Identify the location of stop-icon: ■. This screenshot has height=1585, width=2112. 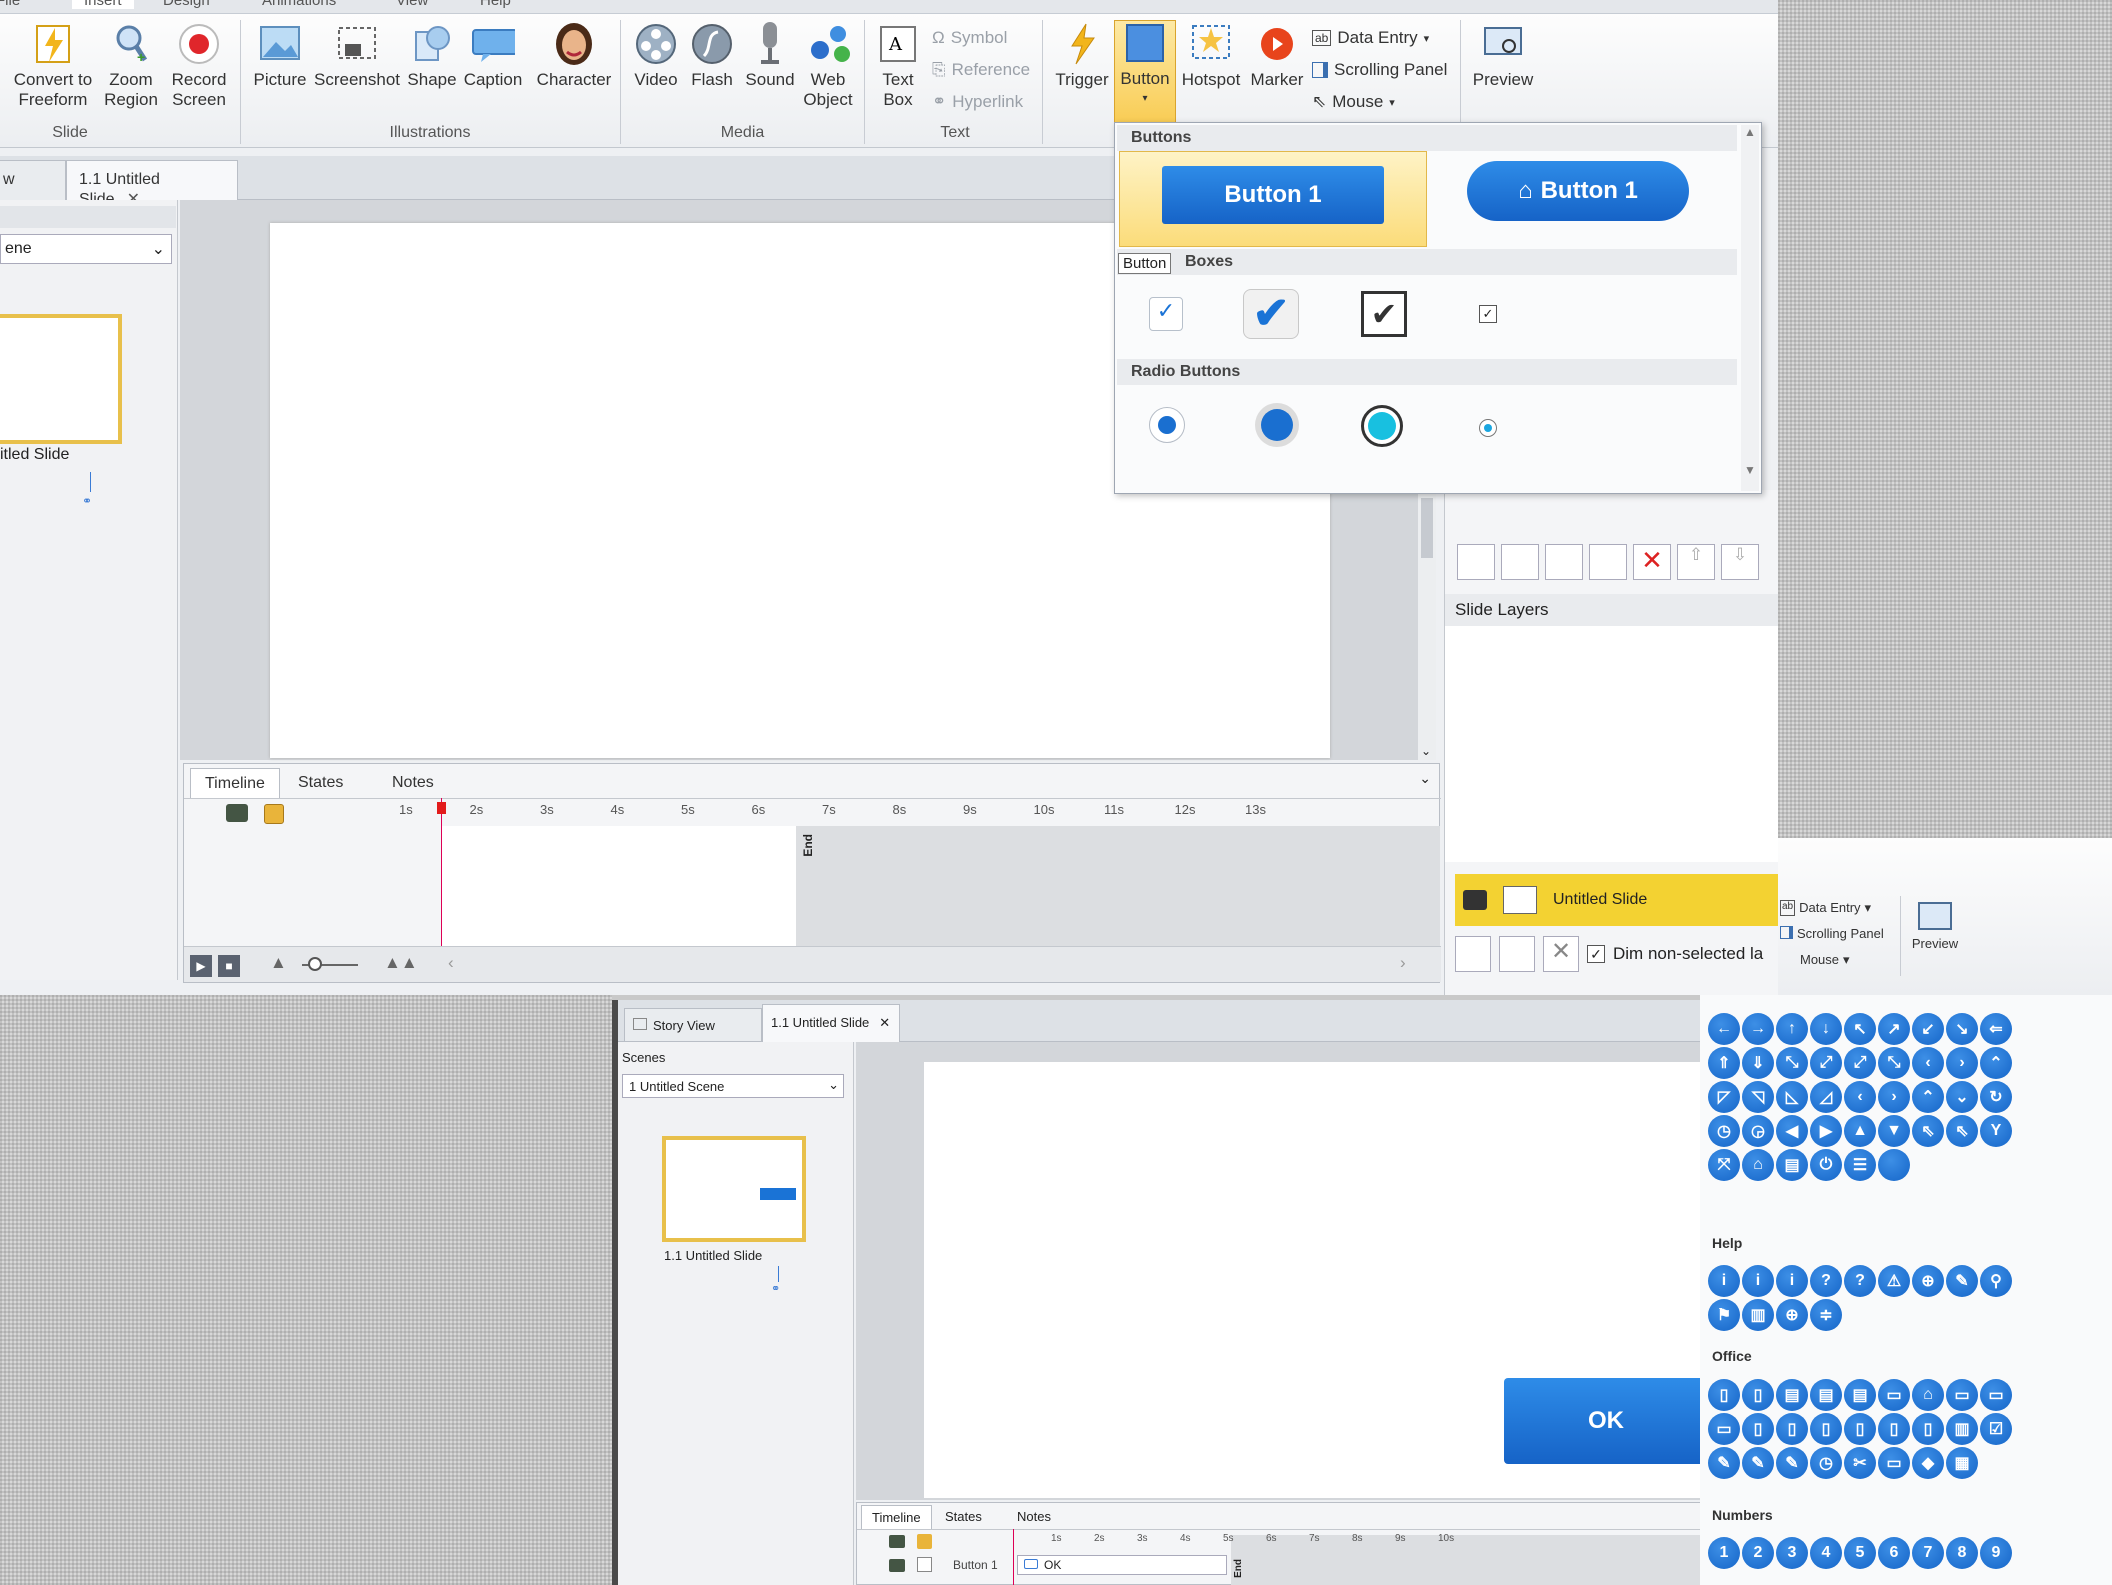
(229, 966).